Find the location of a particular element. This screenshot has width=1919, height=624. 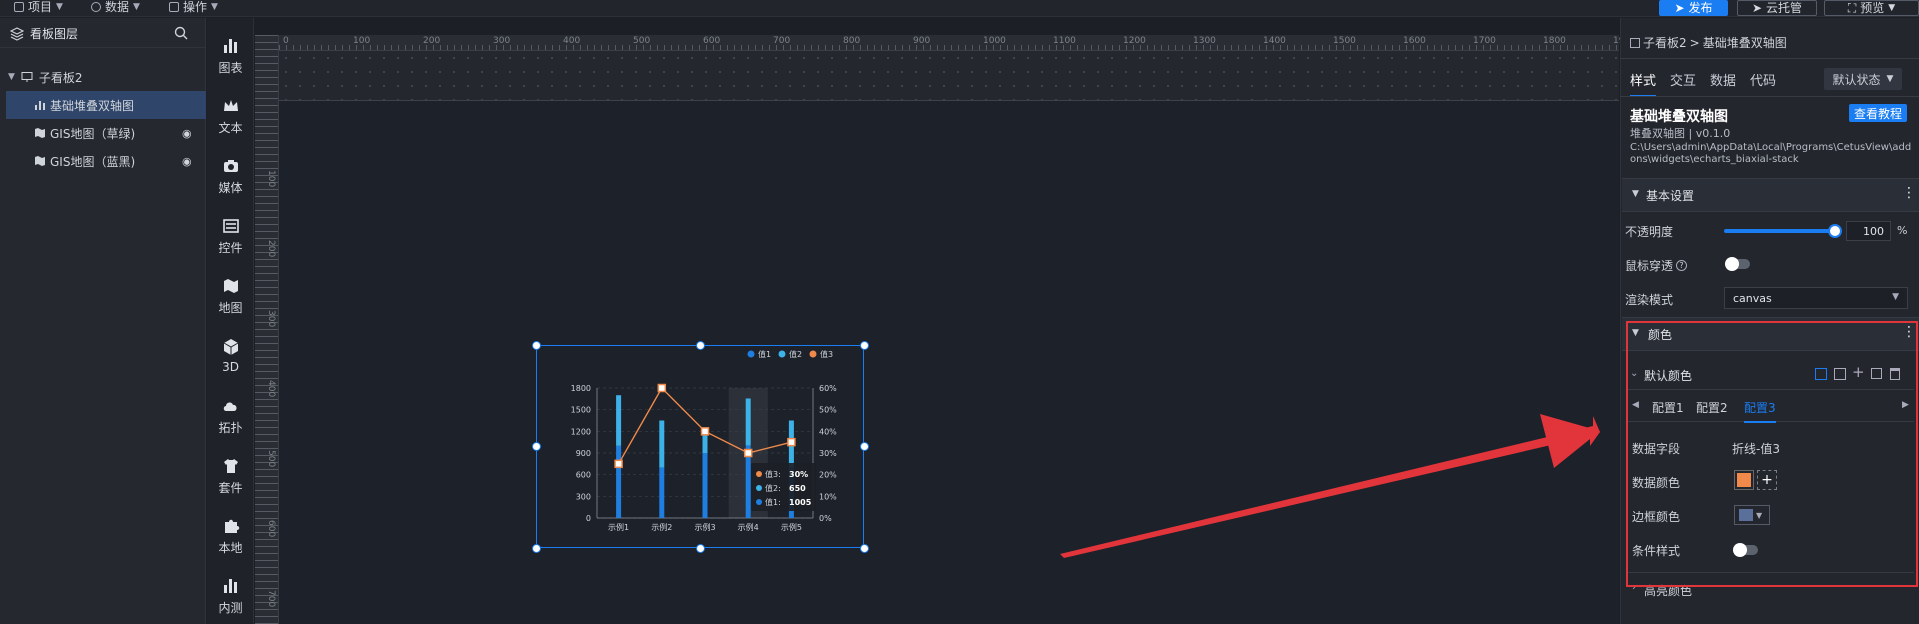

tool-control: 控件 is located at coordinates (230, 236).